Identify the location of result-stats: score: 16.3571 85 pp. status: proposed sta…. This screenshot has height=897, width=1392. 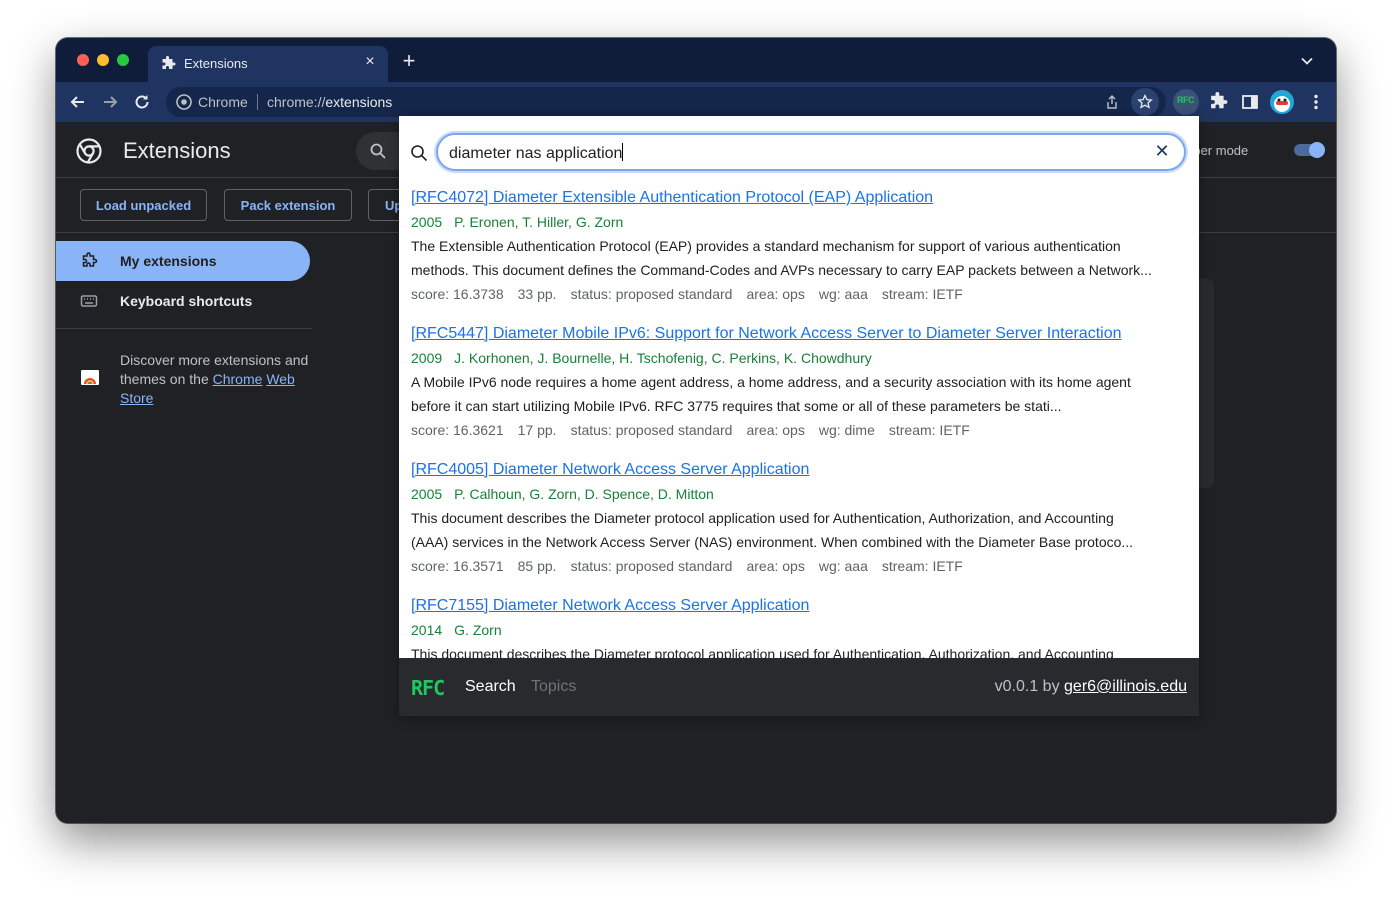
(687, 566).